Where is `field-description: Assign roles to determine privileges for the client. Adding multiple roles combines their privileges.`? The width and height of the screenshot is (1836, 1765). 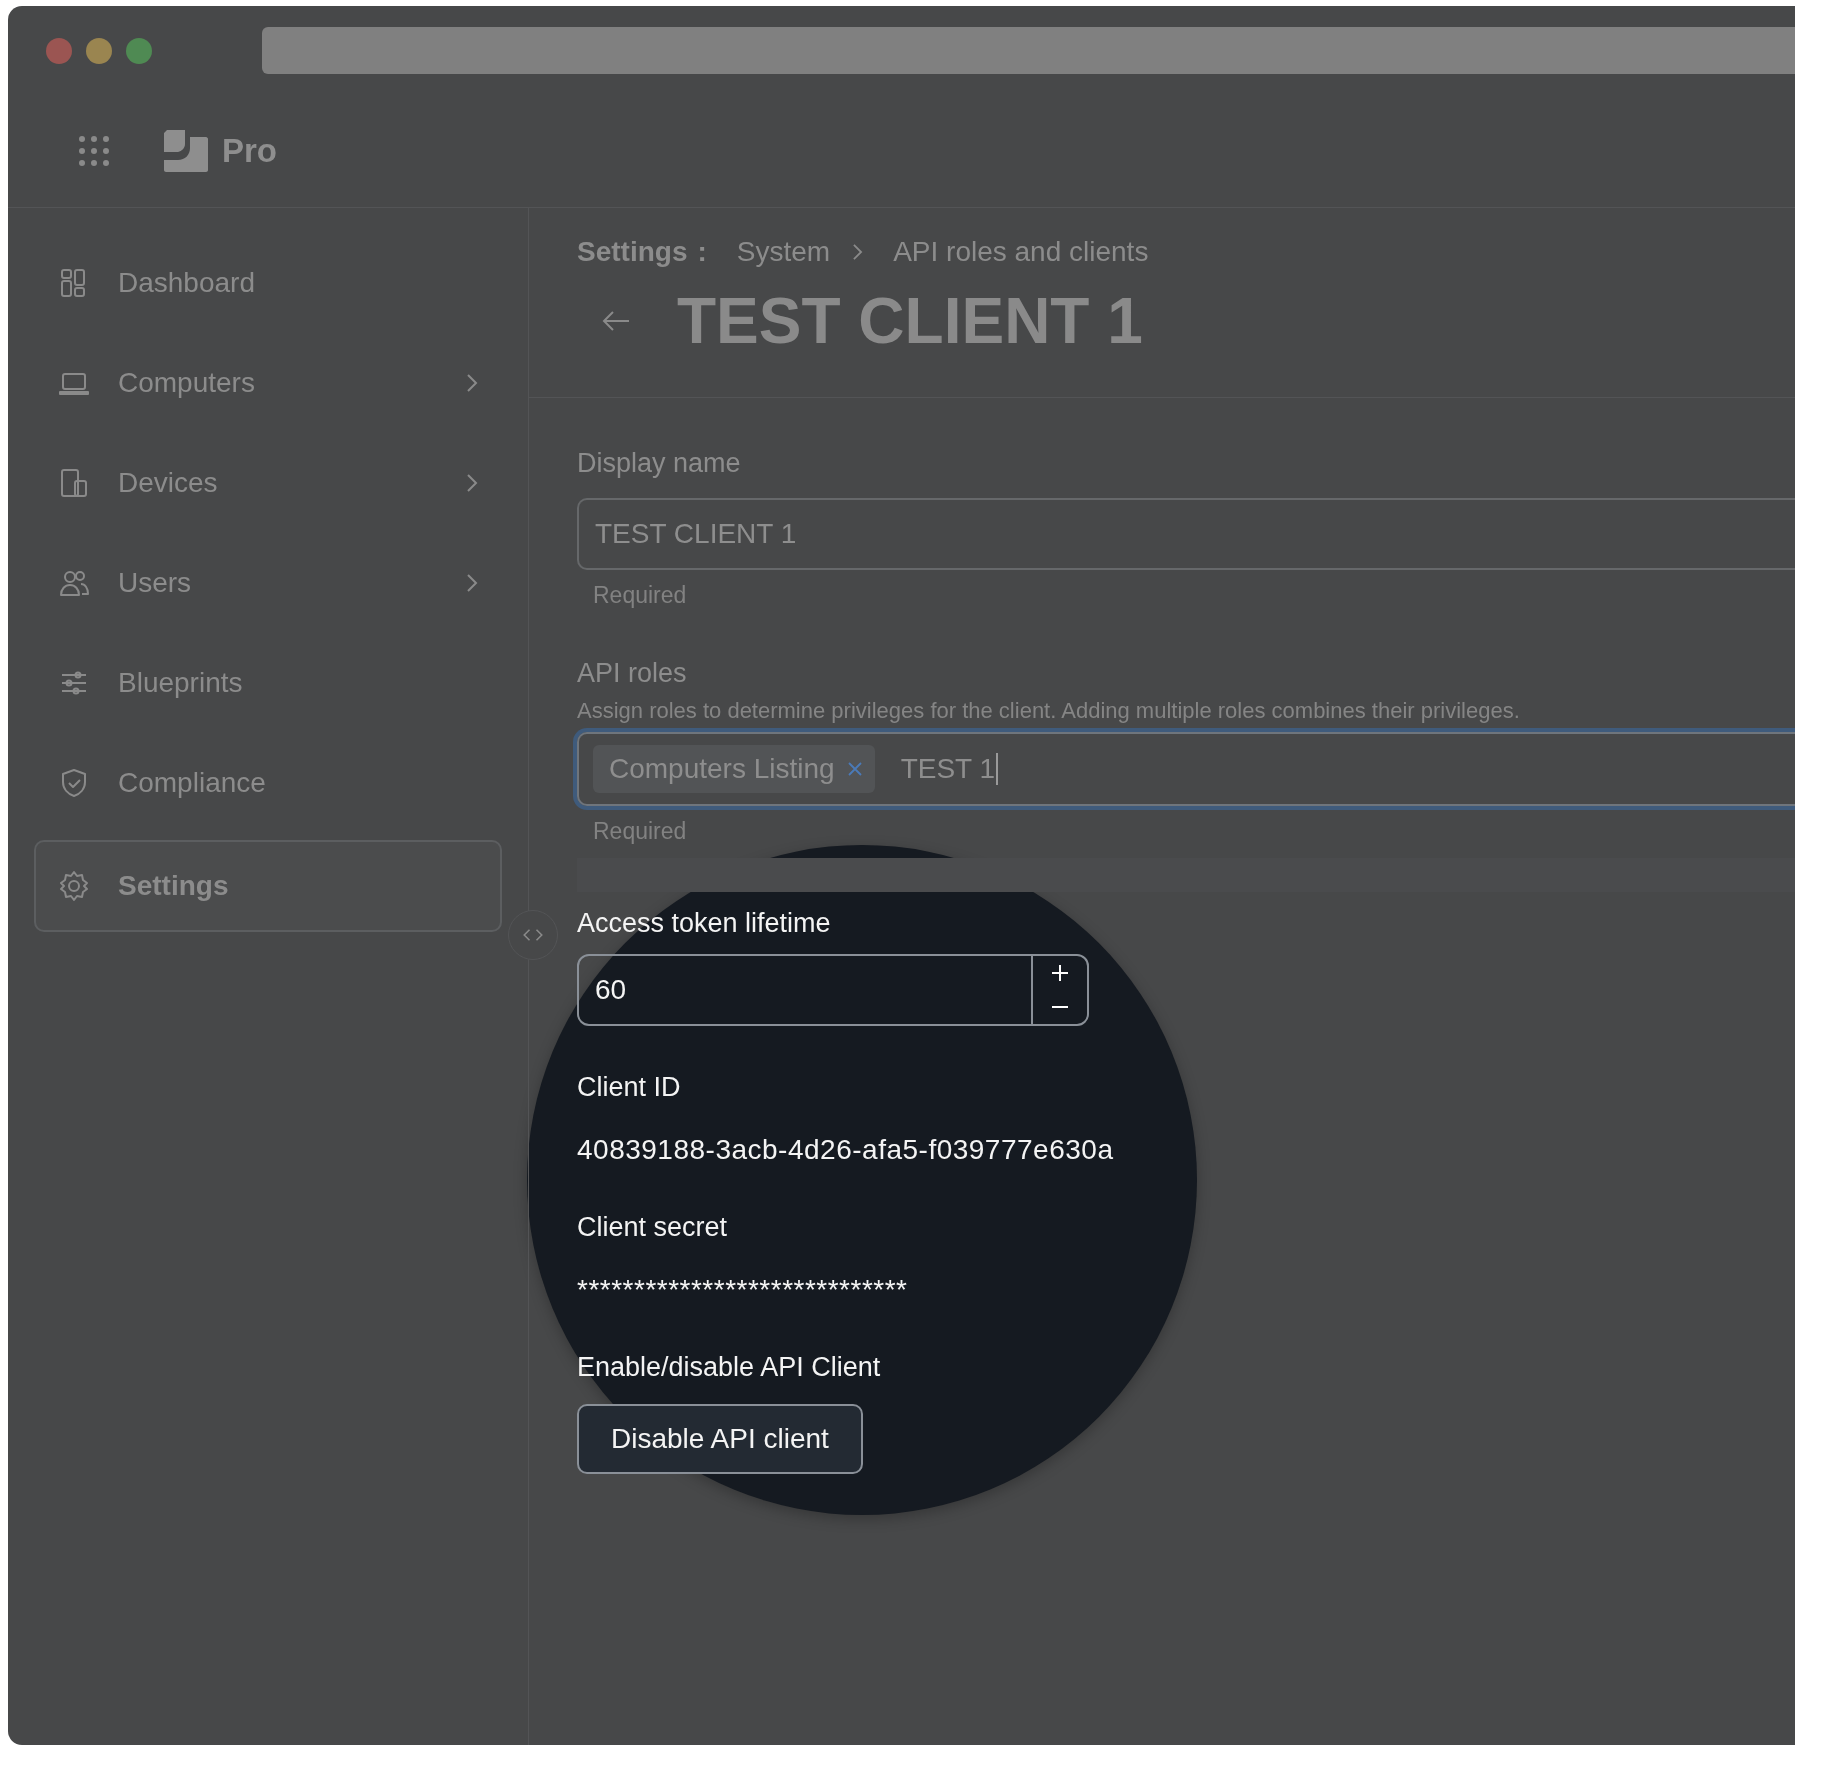
field-description: Assign roles to determine privileges for the client. Adding multiple roles combines their privileges. is located at coordinates (1049, 711).